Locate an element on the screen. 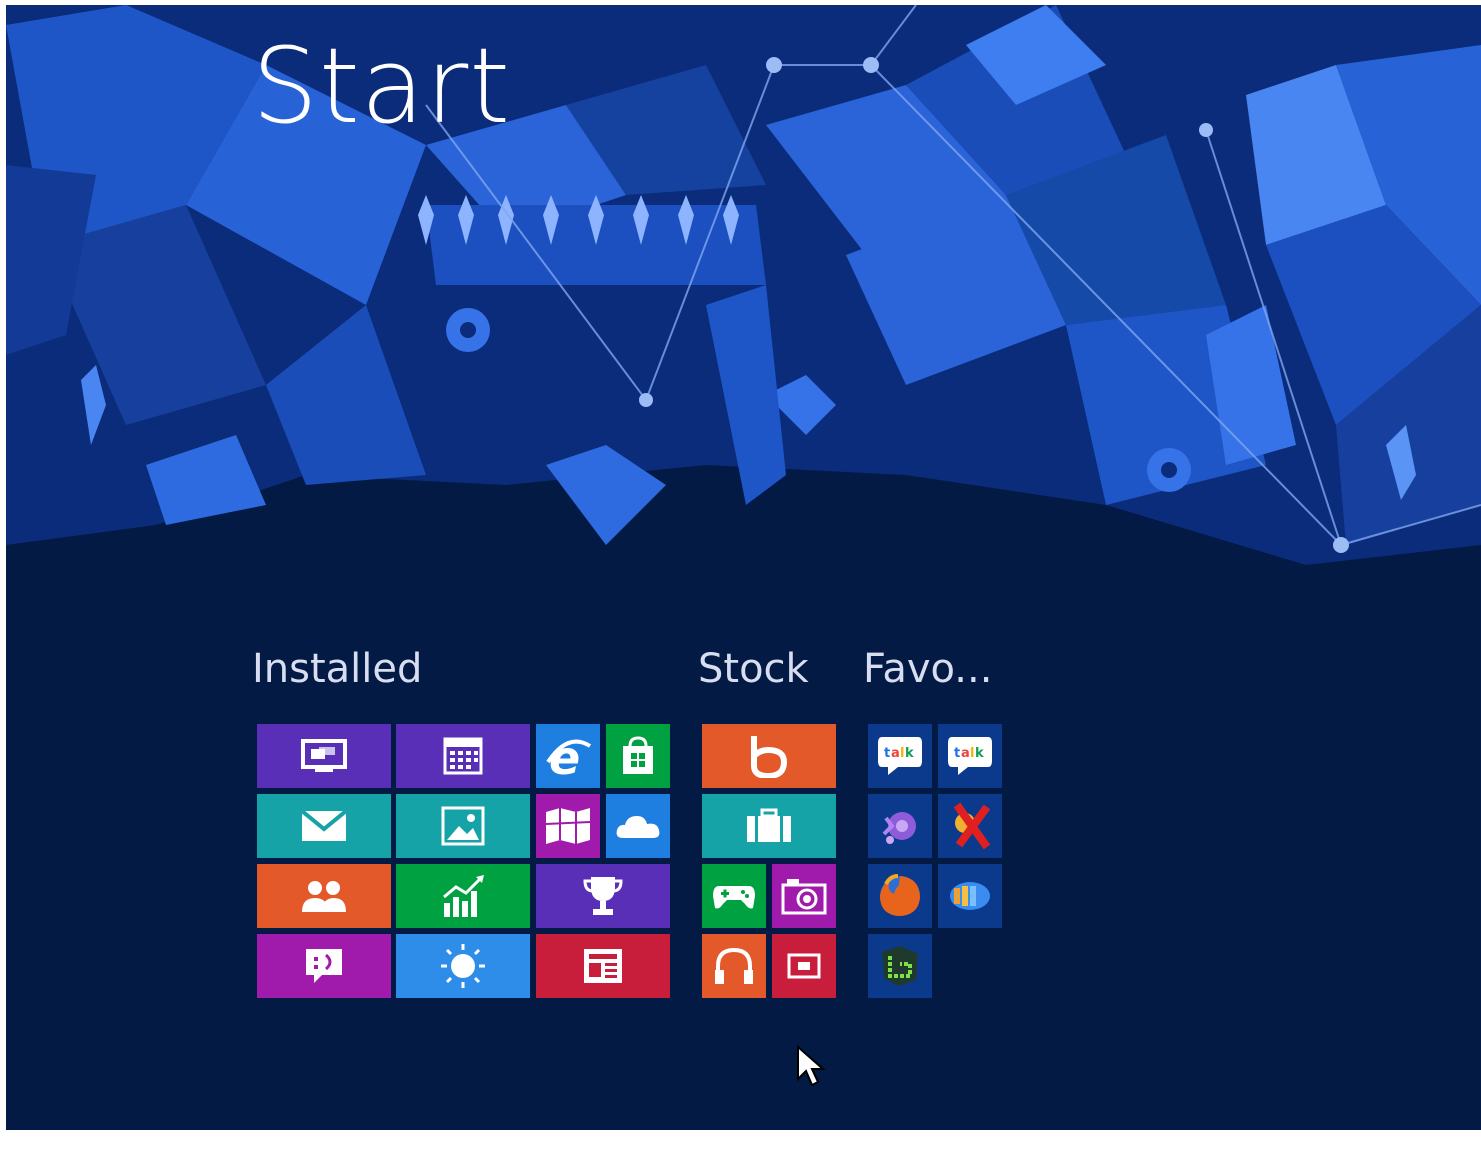 This screenshot has width=1481, height=1160. tile-games is located at coordinates (734, 896).